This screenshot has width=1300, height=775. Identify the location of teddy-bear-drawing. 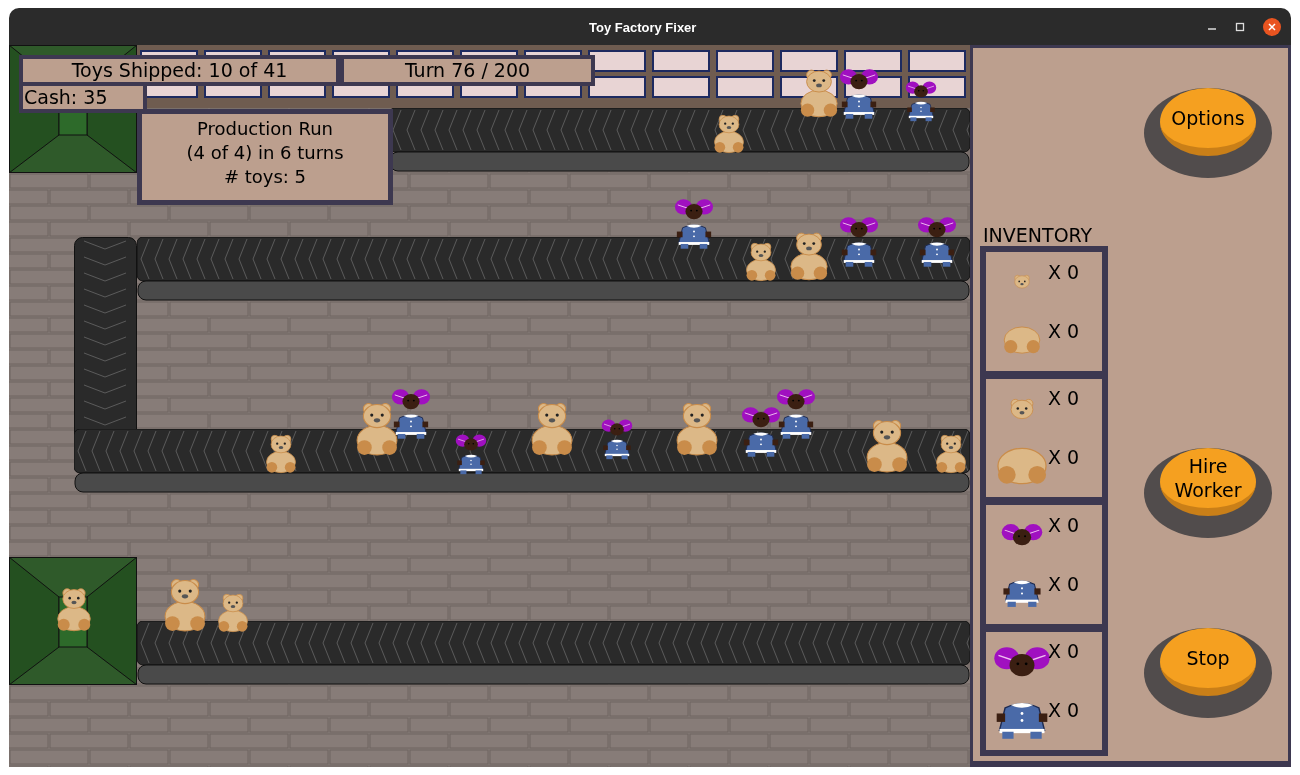
(74, 609).